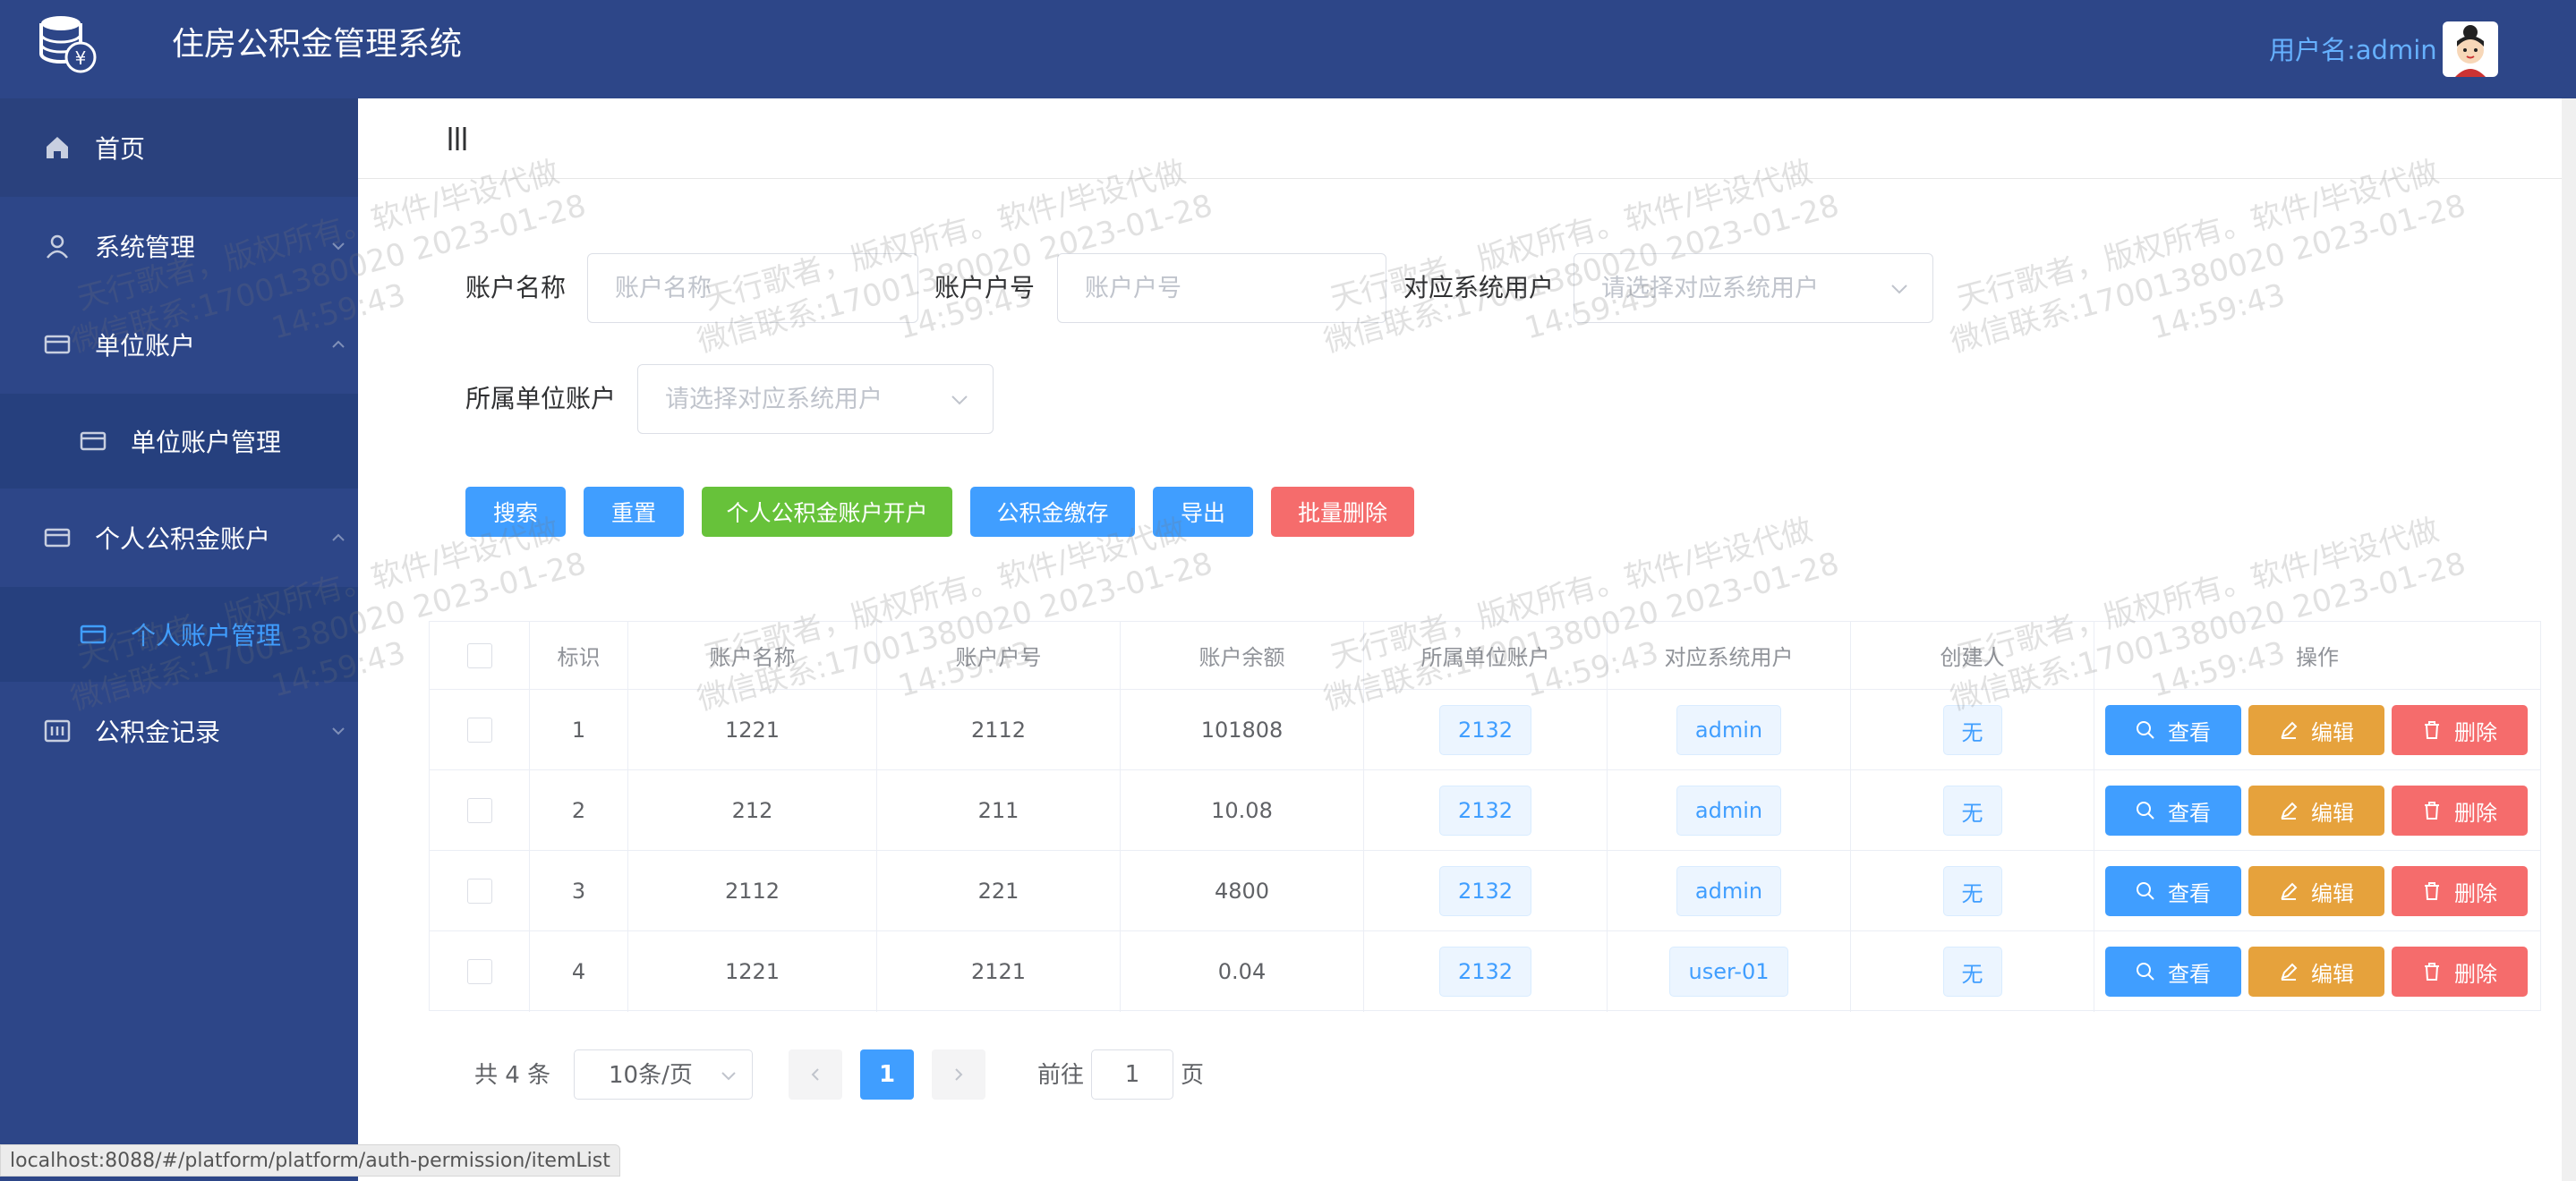 The height and width of the screenshot is (1181, 2576). What do you see at coordinates (827, 512) in the screenshot?
I see `open-account-button: 个人公积金账户开户` at bounding box center [827, 512].